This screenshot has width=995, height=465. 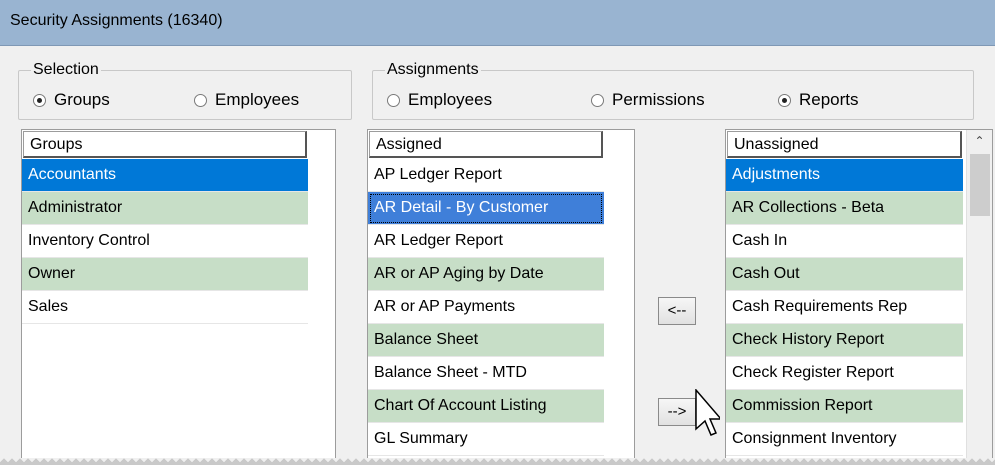 I want to click on list-item: Balance Sheet, so click(x=486, y=340).